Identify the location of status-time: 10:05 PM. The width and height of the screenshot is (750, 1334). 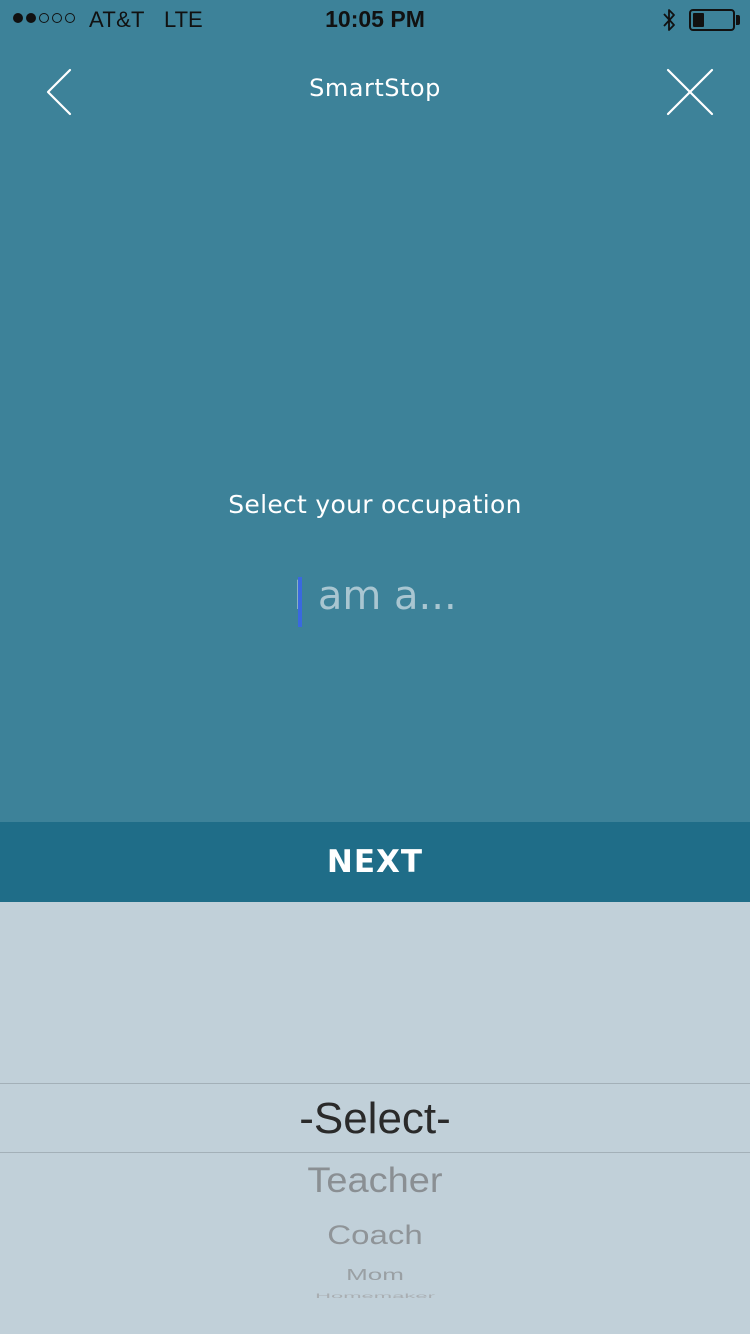
(375, 19).